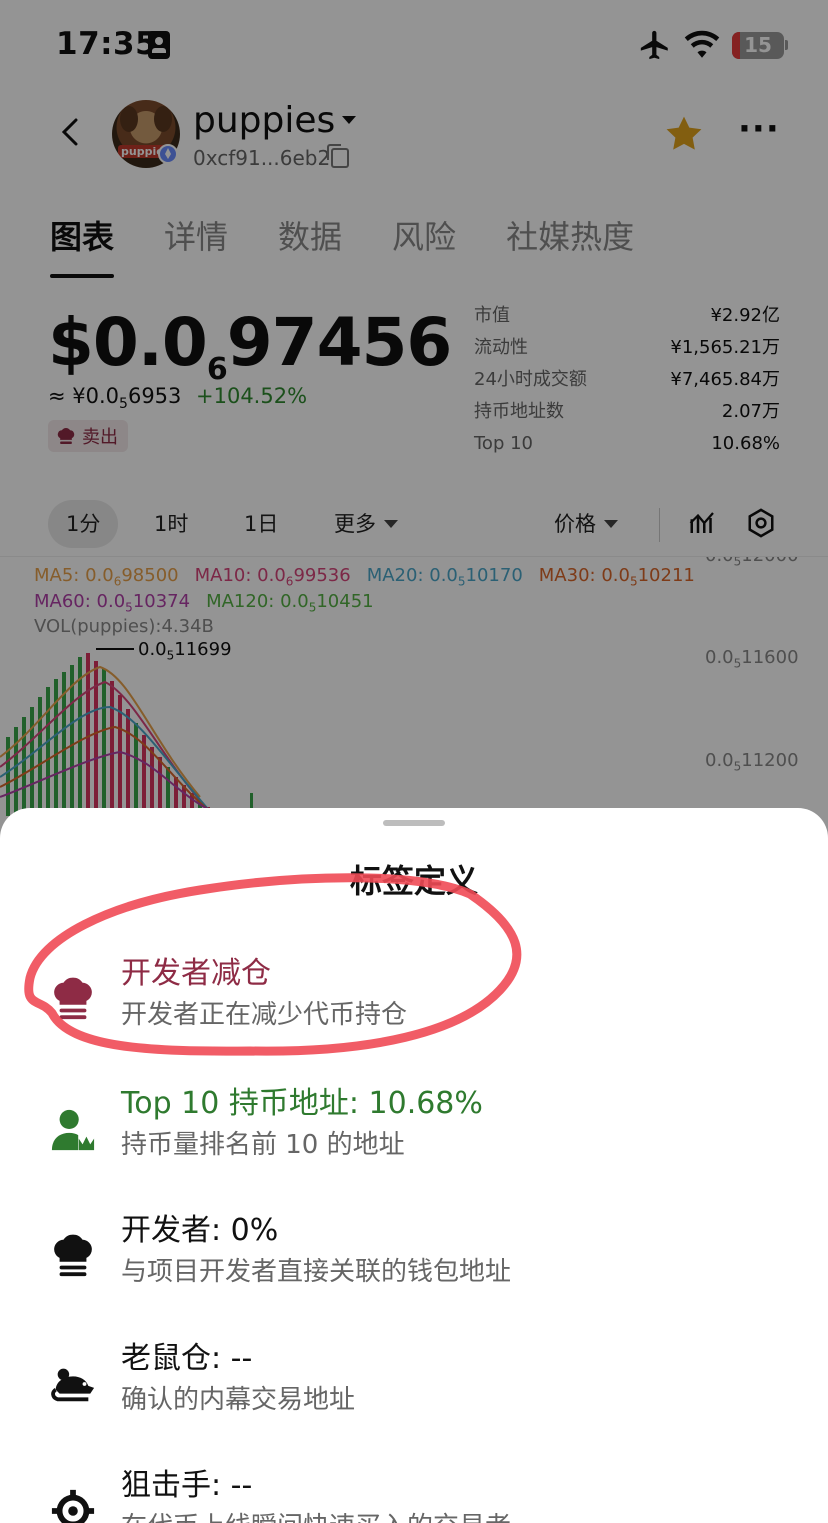  I want to click on crosshair-icon, so click(73, 1506).